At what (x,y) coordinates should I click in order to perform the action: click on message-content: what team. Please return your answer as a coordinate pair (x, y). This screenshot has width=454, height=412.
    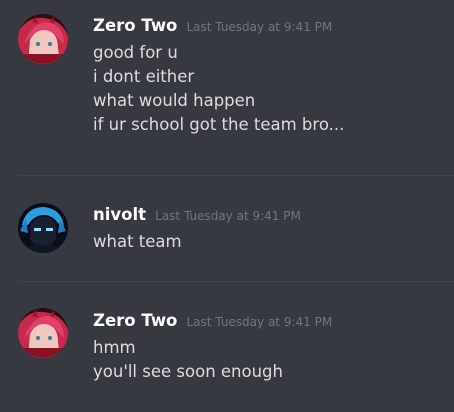
    Looking at the image, I should click on (270, 242).